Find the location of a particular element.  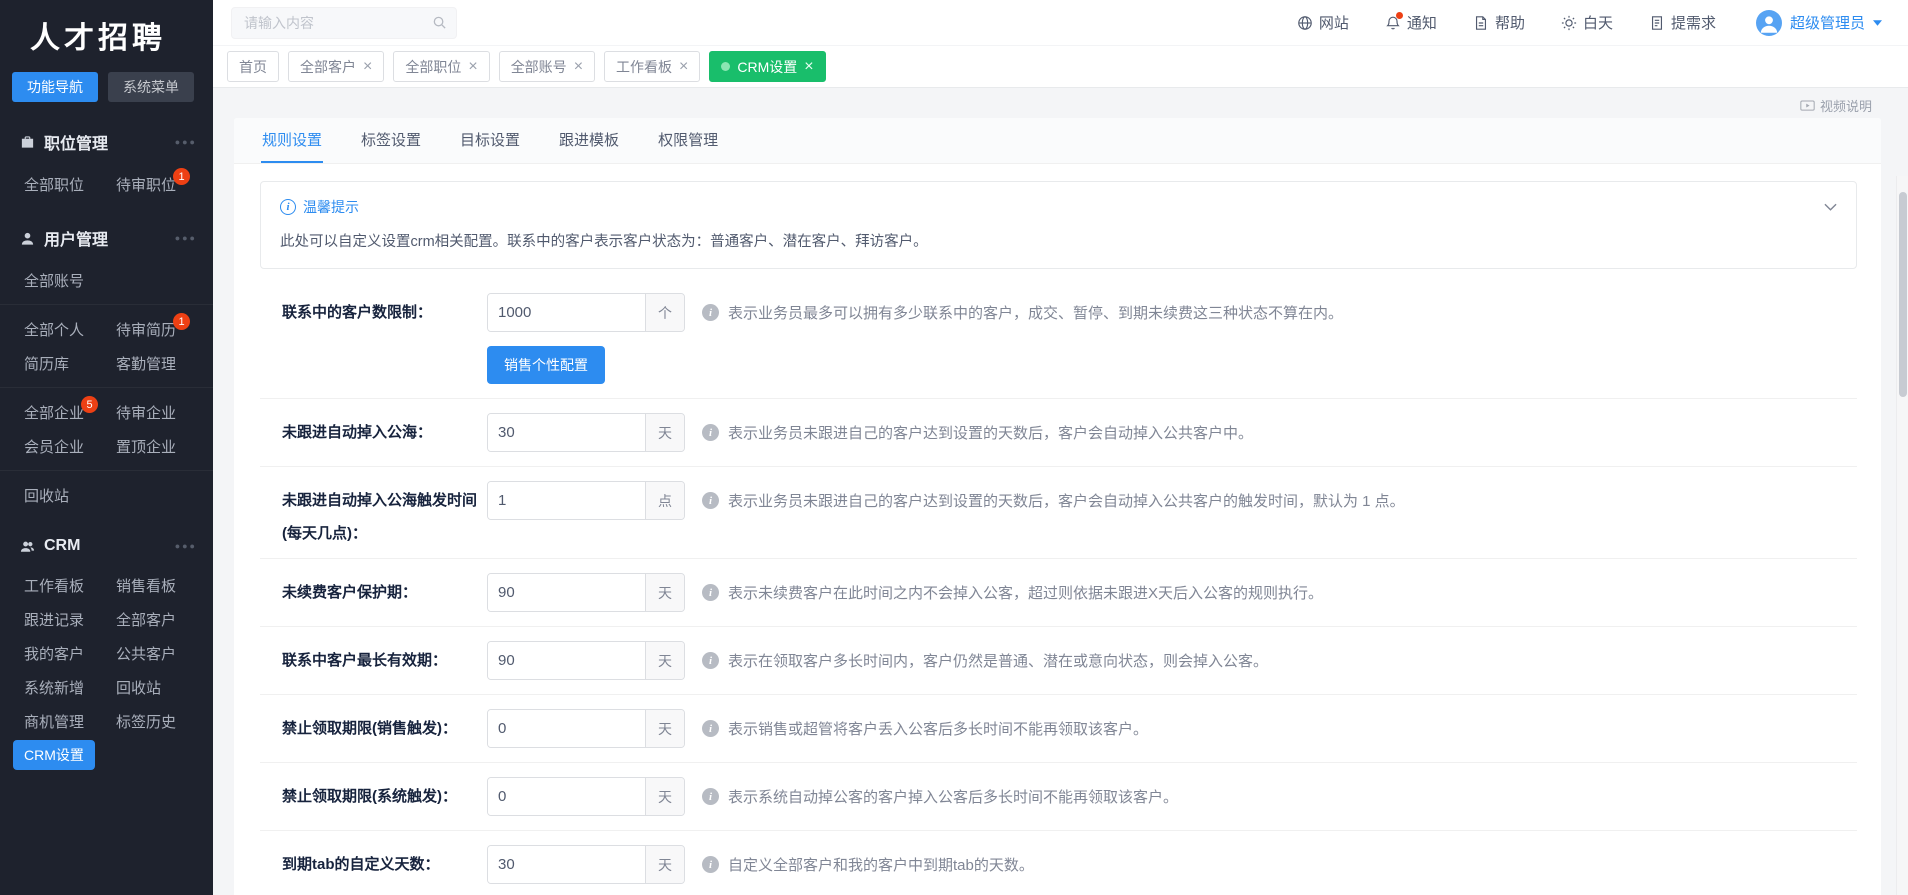

field-input-group: 个 is located at coordinates (586, 312).